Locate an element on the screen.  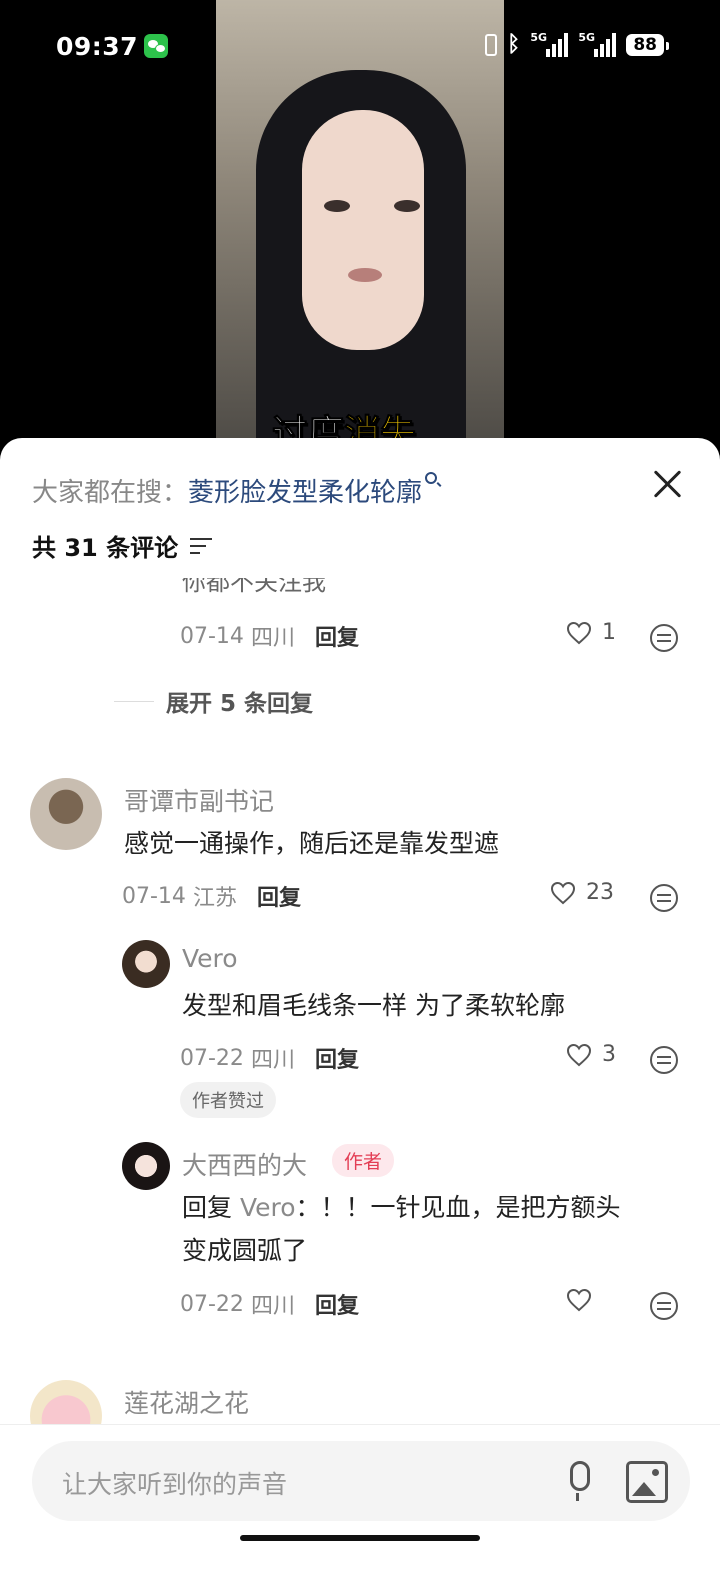
comment-text: 发型和眉毛线条一样 为了柔软轮廓 is located at coordinates (373, 1005).